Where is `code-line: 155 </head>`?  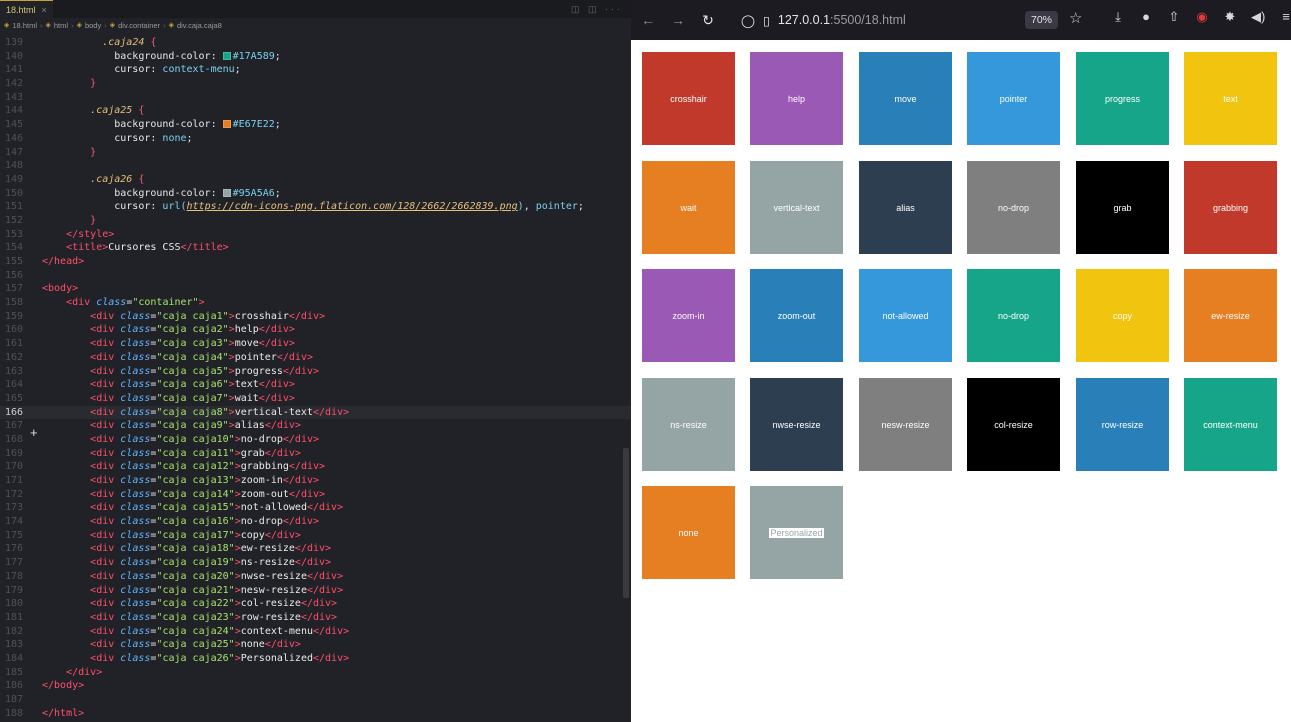 code-line: 155 </head> is located at coordinates (315, 262).